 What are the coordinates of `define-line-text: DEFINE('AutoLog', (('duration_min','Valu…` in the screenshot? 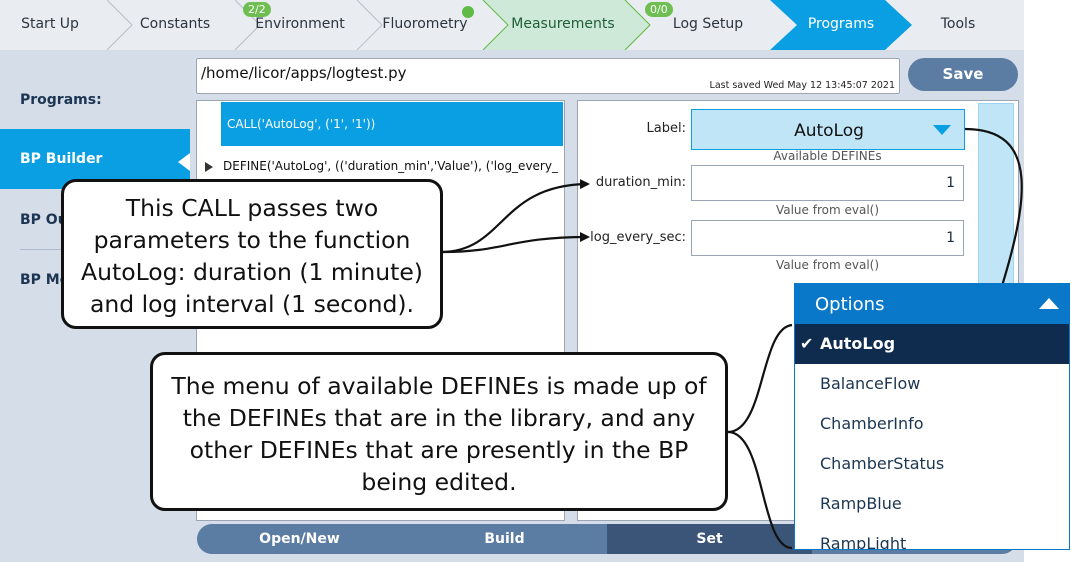 It's located at (390, 166).